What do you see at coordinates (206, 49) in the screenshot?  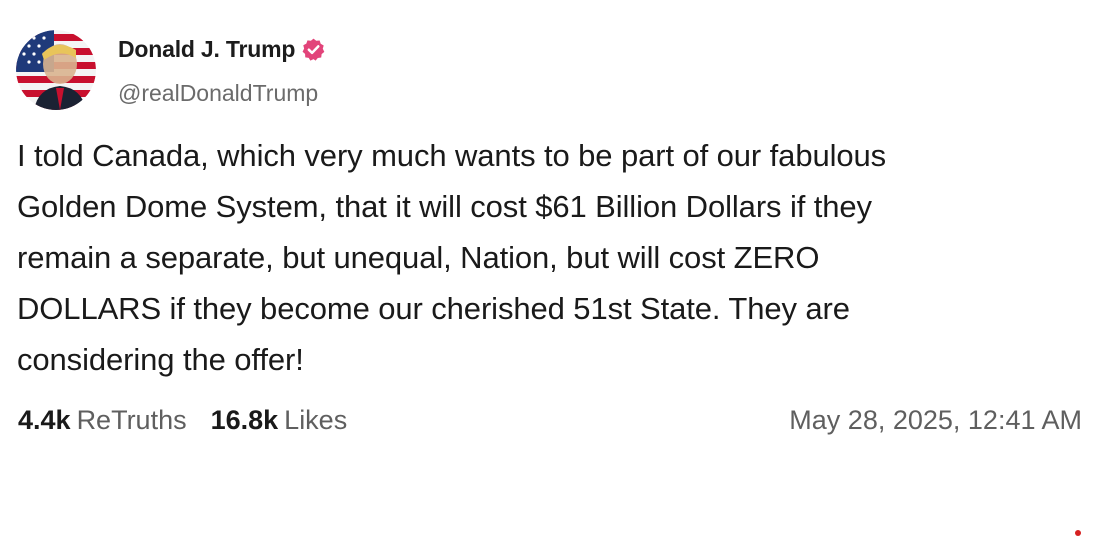 I see `author-display-name: Donald J. Trump` at bounding box center [206, 49].